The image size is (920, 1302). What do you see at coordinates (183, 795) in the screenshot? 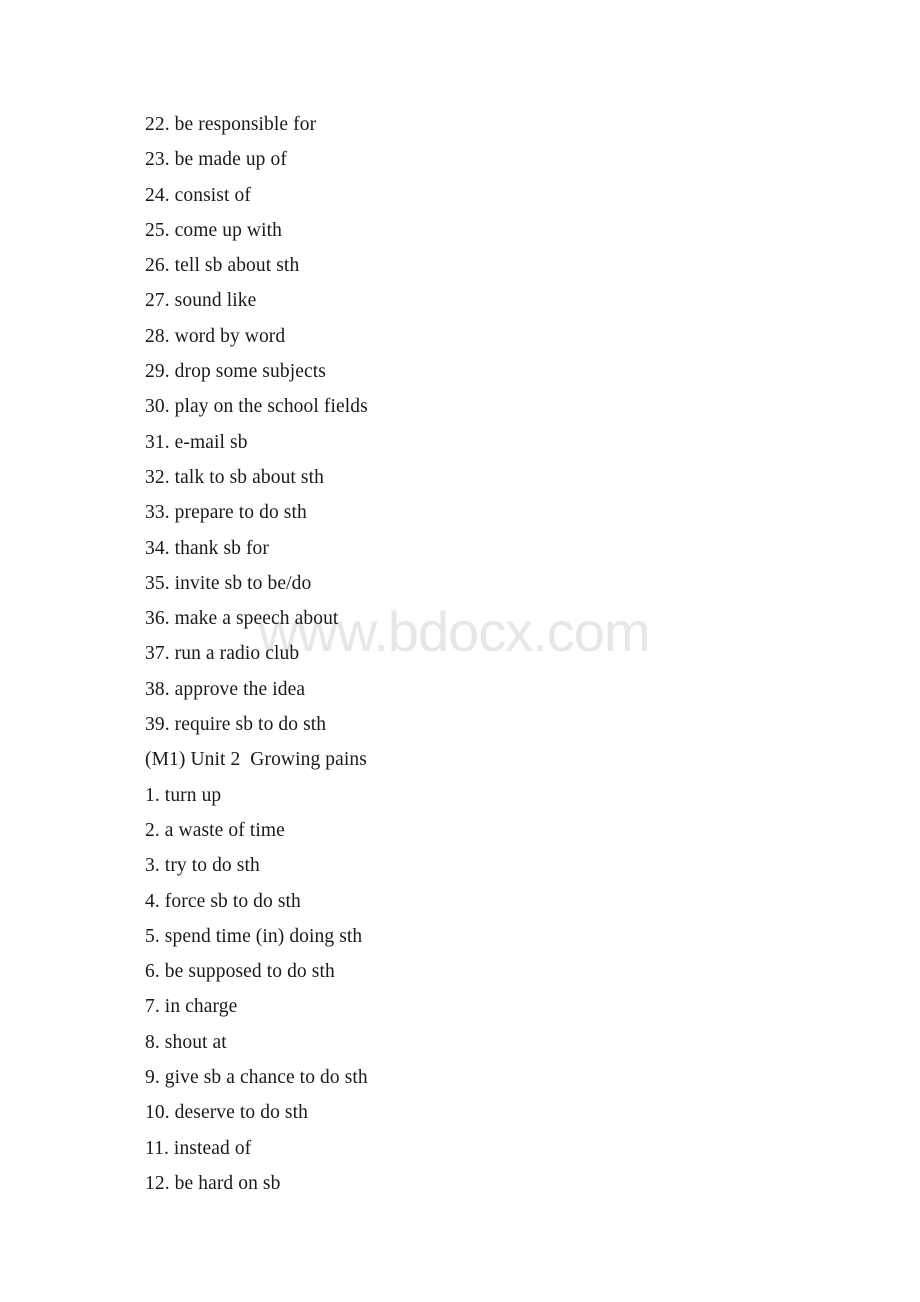
I see `list-item: 1. turn up` at bounding box center [183, 795].